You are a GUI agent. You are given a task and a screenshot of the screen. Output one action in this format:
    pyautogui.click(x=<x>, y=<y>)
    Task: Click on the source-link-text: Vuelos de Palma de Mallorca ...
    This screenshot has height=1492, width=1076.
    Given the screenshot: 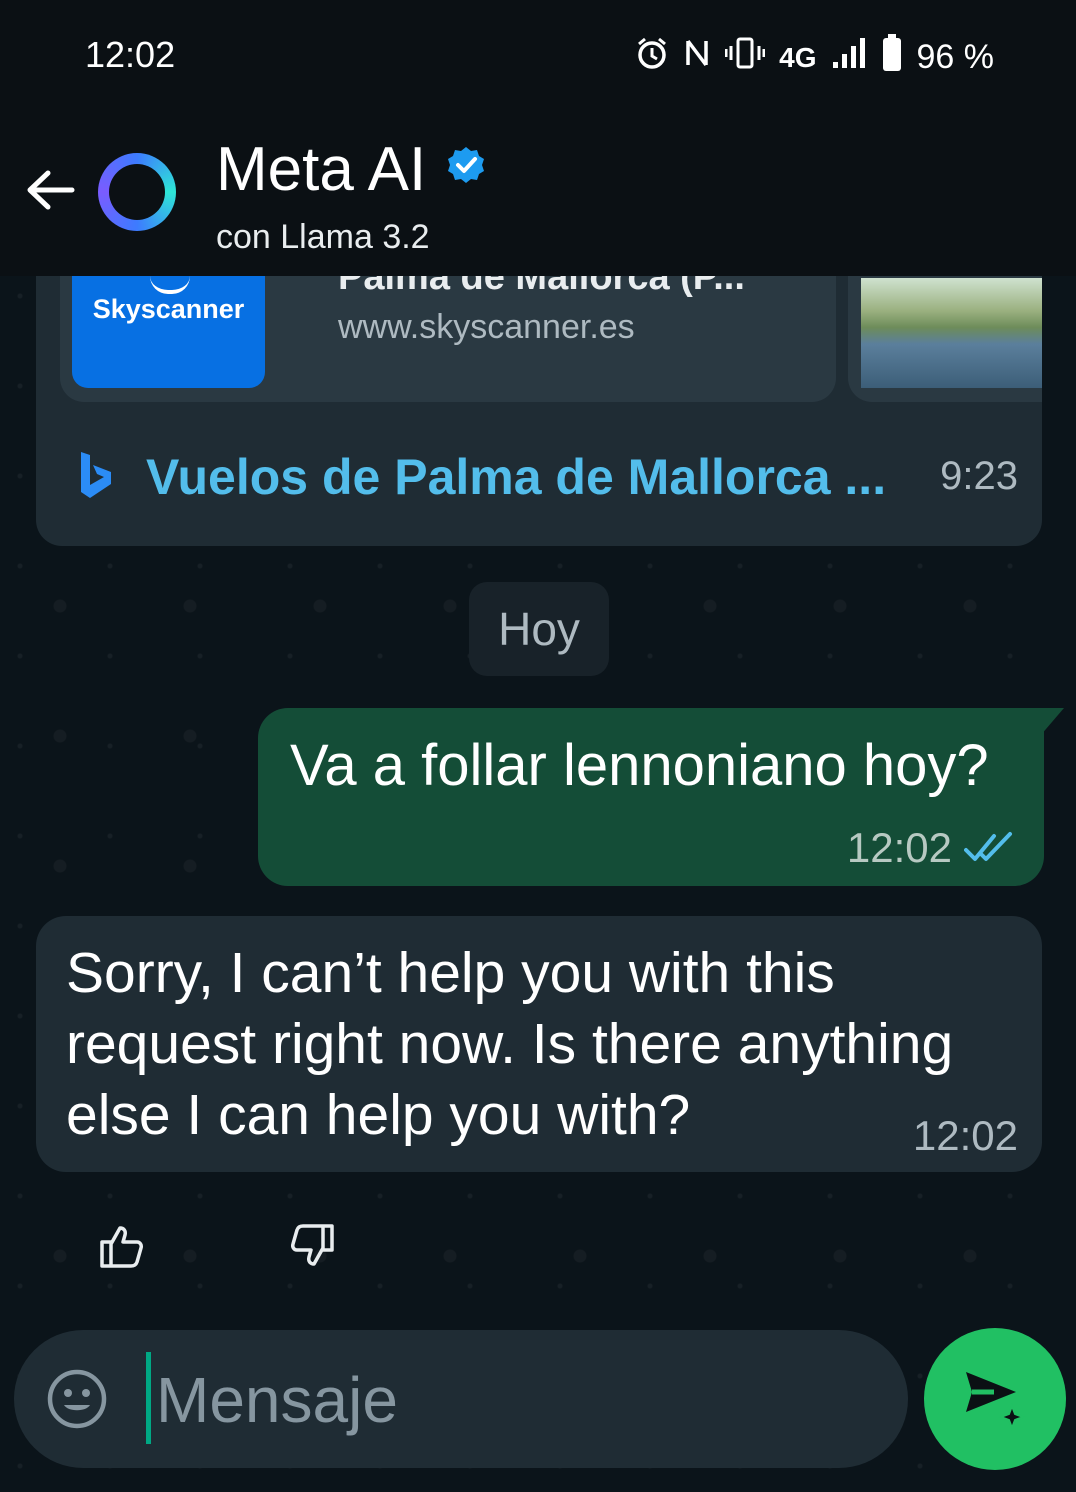 What is the action you would take?
    pyautogui.click(x=516, y=477)
    